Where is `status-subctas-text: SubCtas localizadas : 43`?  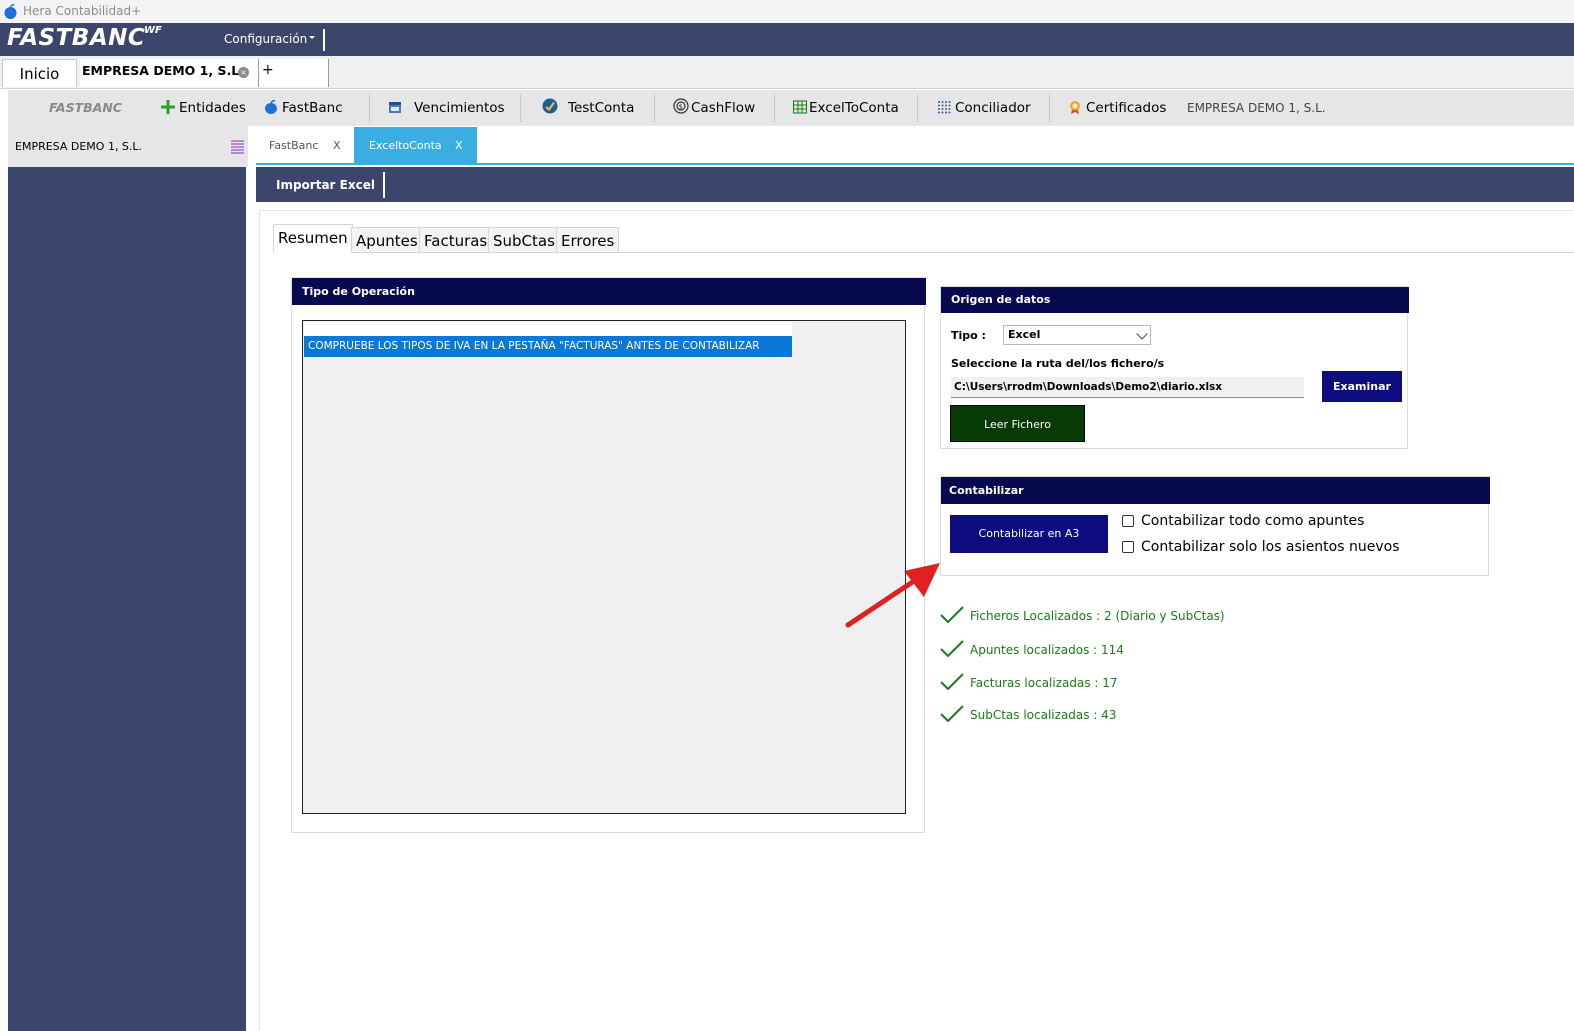
status-subctas-text: SubCtas localizadas : 43 is located at coordinates (1043, 715).